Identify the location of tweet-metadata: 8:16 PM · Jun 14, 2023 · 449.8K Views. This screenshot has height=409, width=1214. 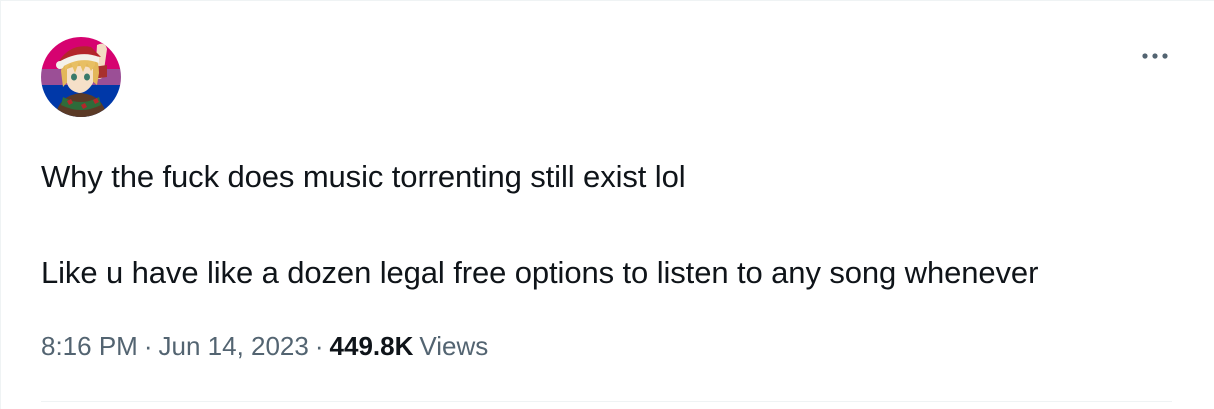
(264, 346).